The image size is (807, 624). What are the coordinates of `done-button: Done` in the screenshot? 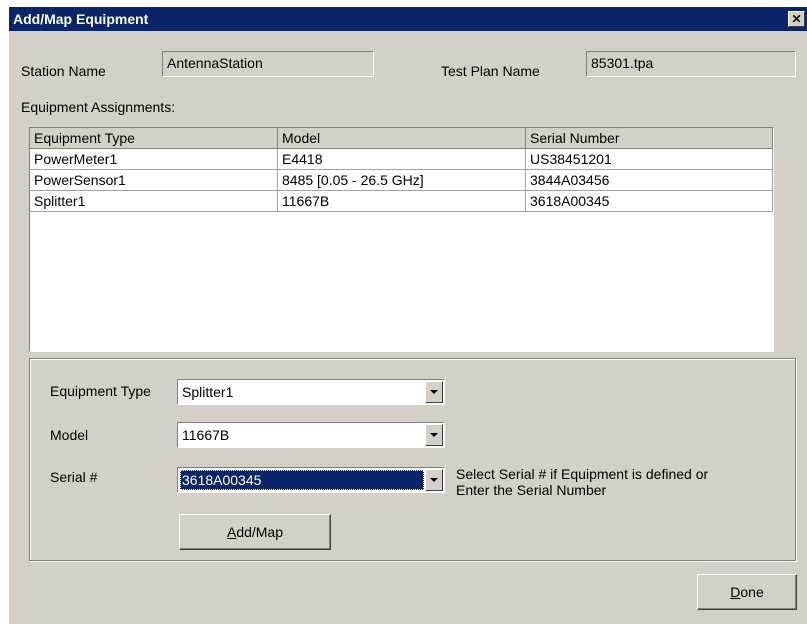 It's located at (747, 592).